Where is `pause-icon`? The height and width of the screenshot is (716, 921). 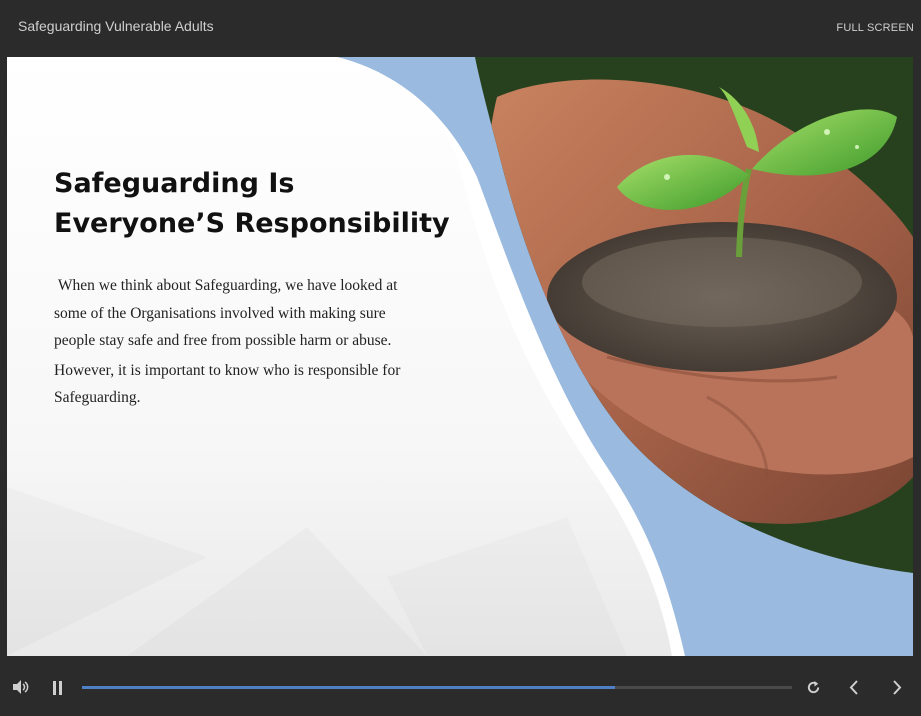
pause-icon is located at coordinates (57, 688).